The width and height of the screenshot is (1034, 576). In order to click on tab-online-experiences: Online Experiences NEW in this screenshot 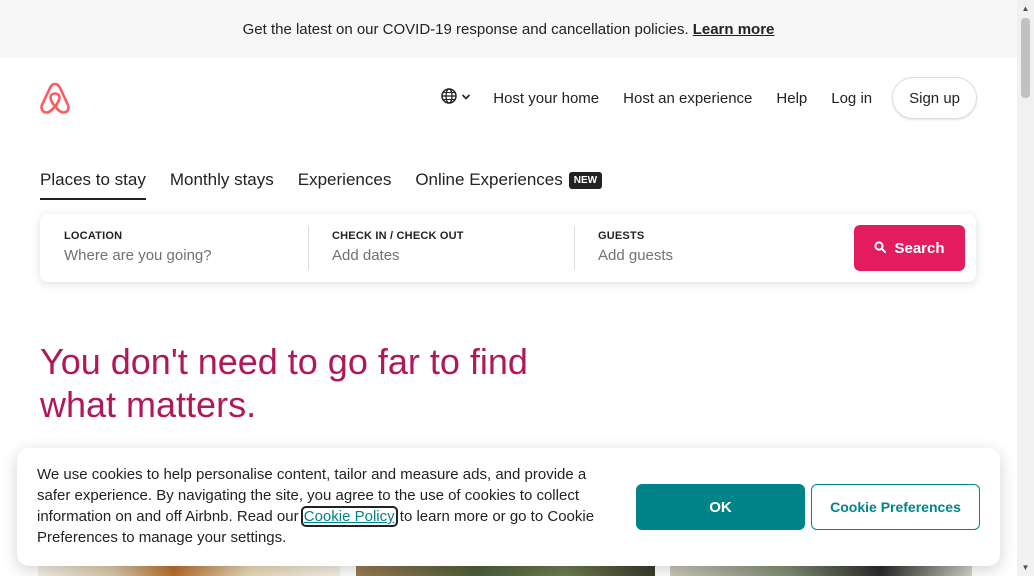, I will do `click(509, 184)`.